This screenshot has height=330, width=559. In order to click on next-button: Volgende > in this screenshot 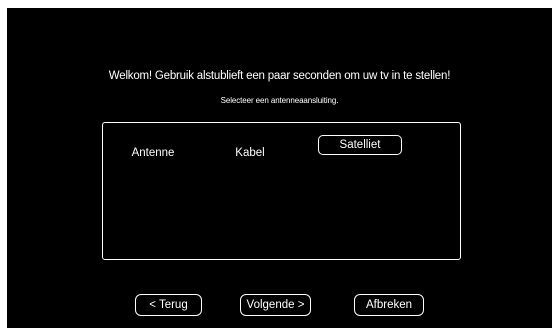, I will do `click(275, 305)`.